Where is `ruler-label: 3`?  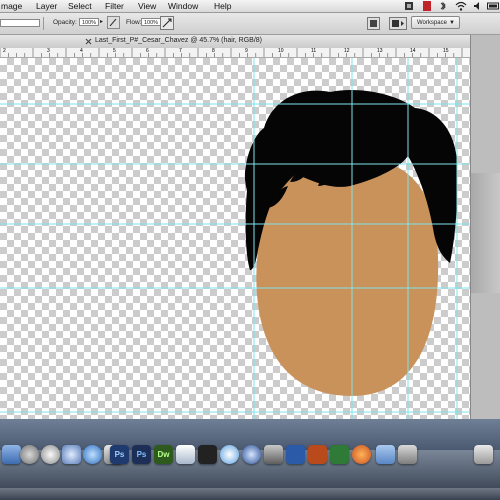
ruler-label: 3 is located at coordinates (48, 51).